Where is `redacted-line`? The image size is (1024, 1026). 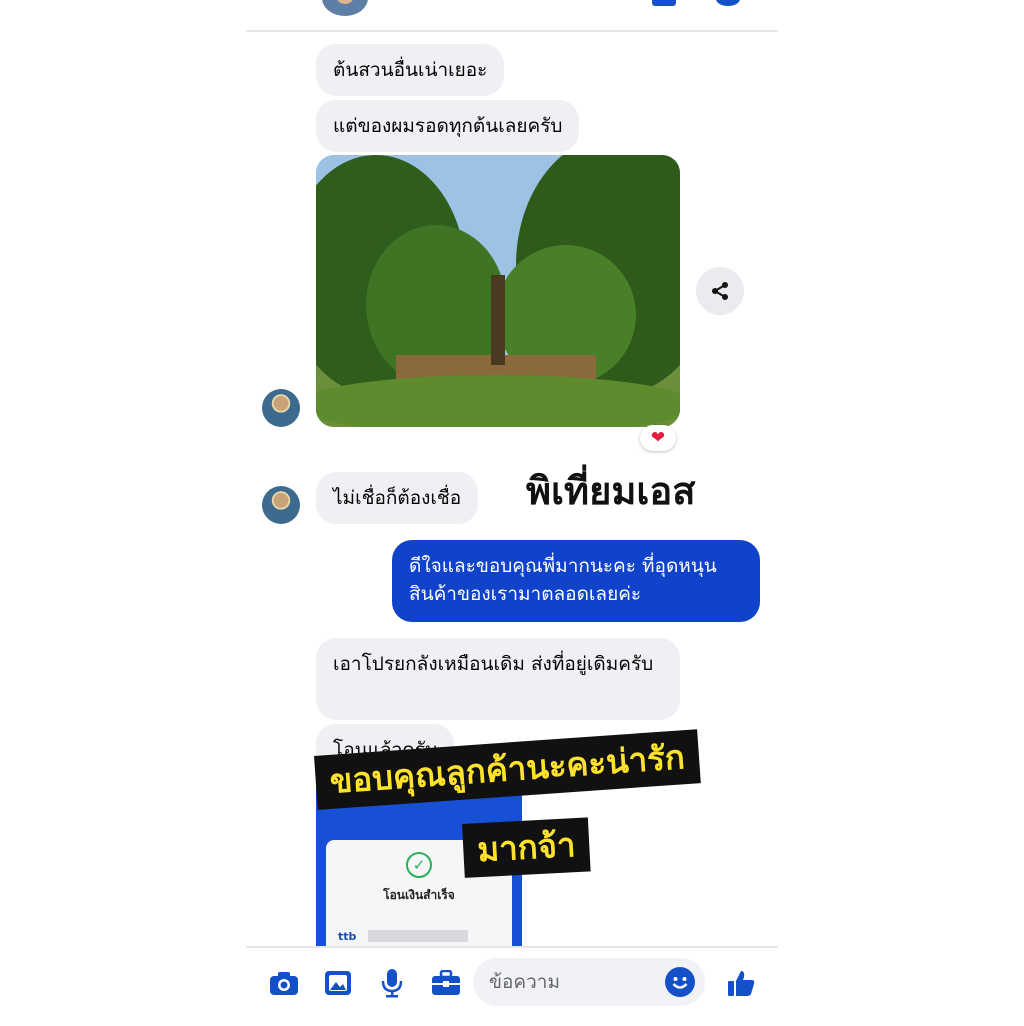
redacted-line is located at coordinates (418, 936).